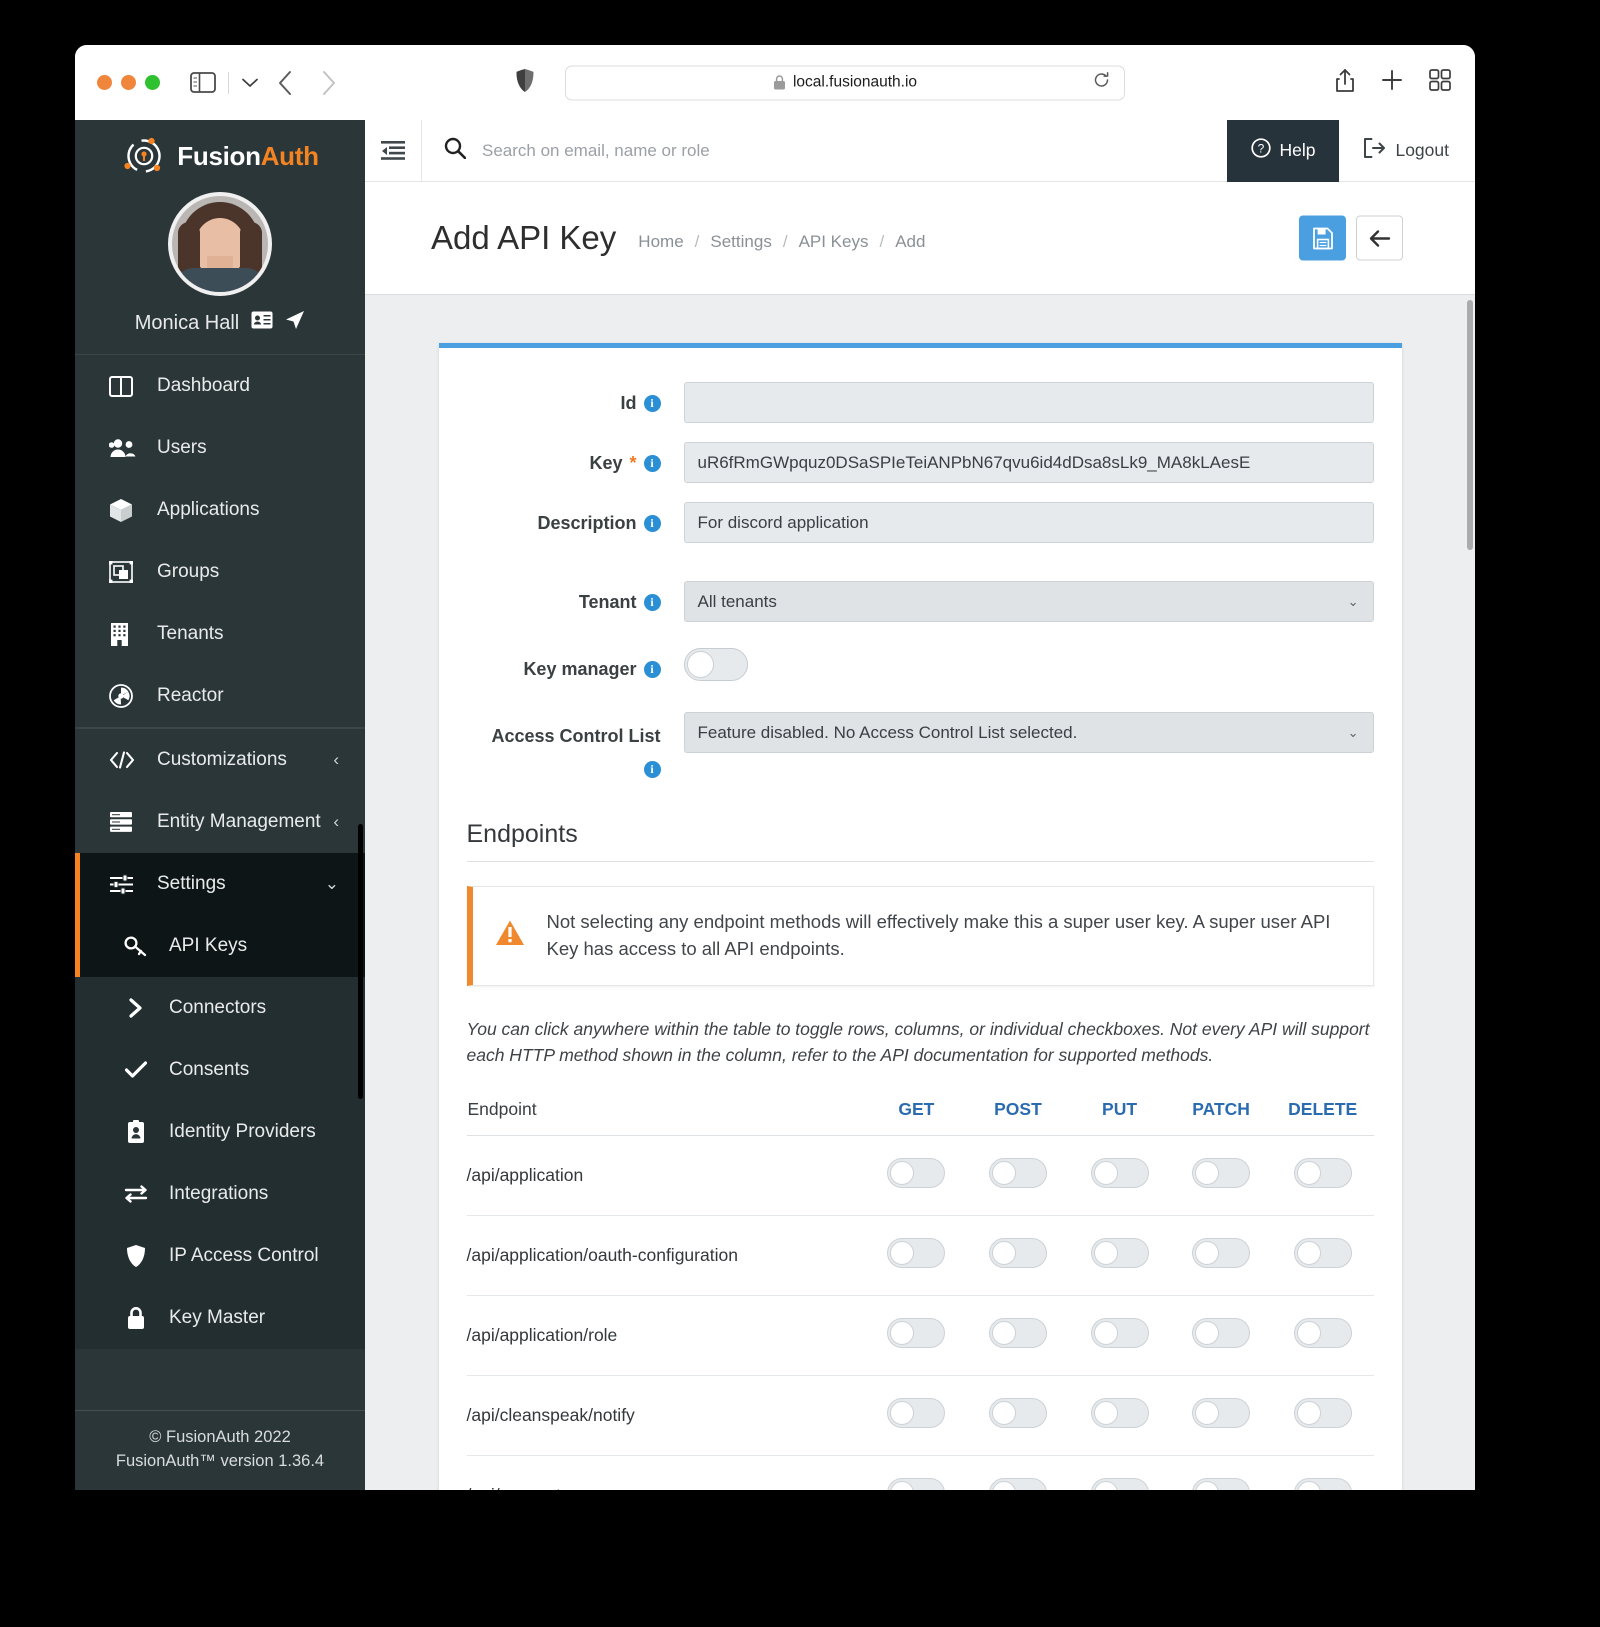  I want to click on sidebar-item-reactor: Reactor, so click(220, 696).